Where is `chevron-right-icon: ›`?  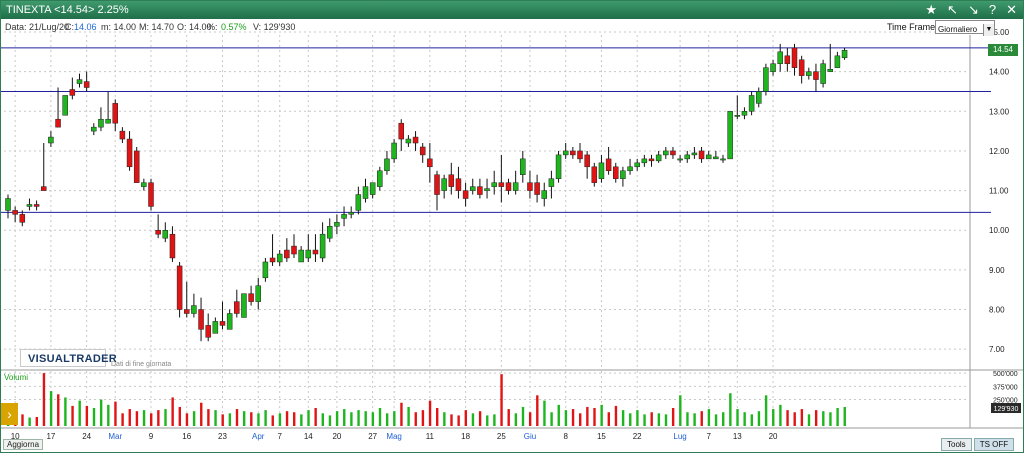 chevron-right-icon: › is located at coordinates (9, 414).